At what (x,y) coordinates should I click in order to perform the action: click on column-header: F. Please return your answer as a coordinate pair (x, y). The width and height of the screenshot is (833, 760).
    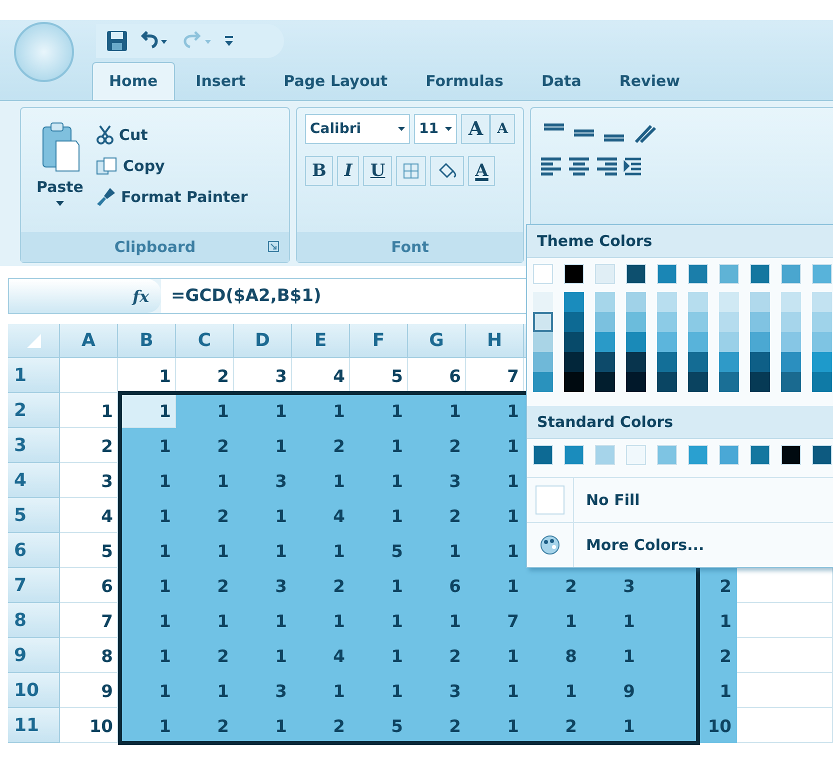
    Looking at the image, I should click on (379, 341).